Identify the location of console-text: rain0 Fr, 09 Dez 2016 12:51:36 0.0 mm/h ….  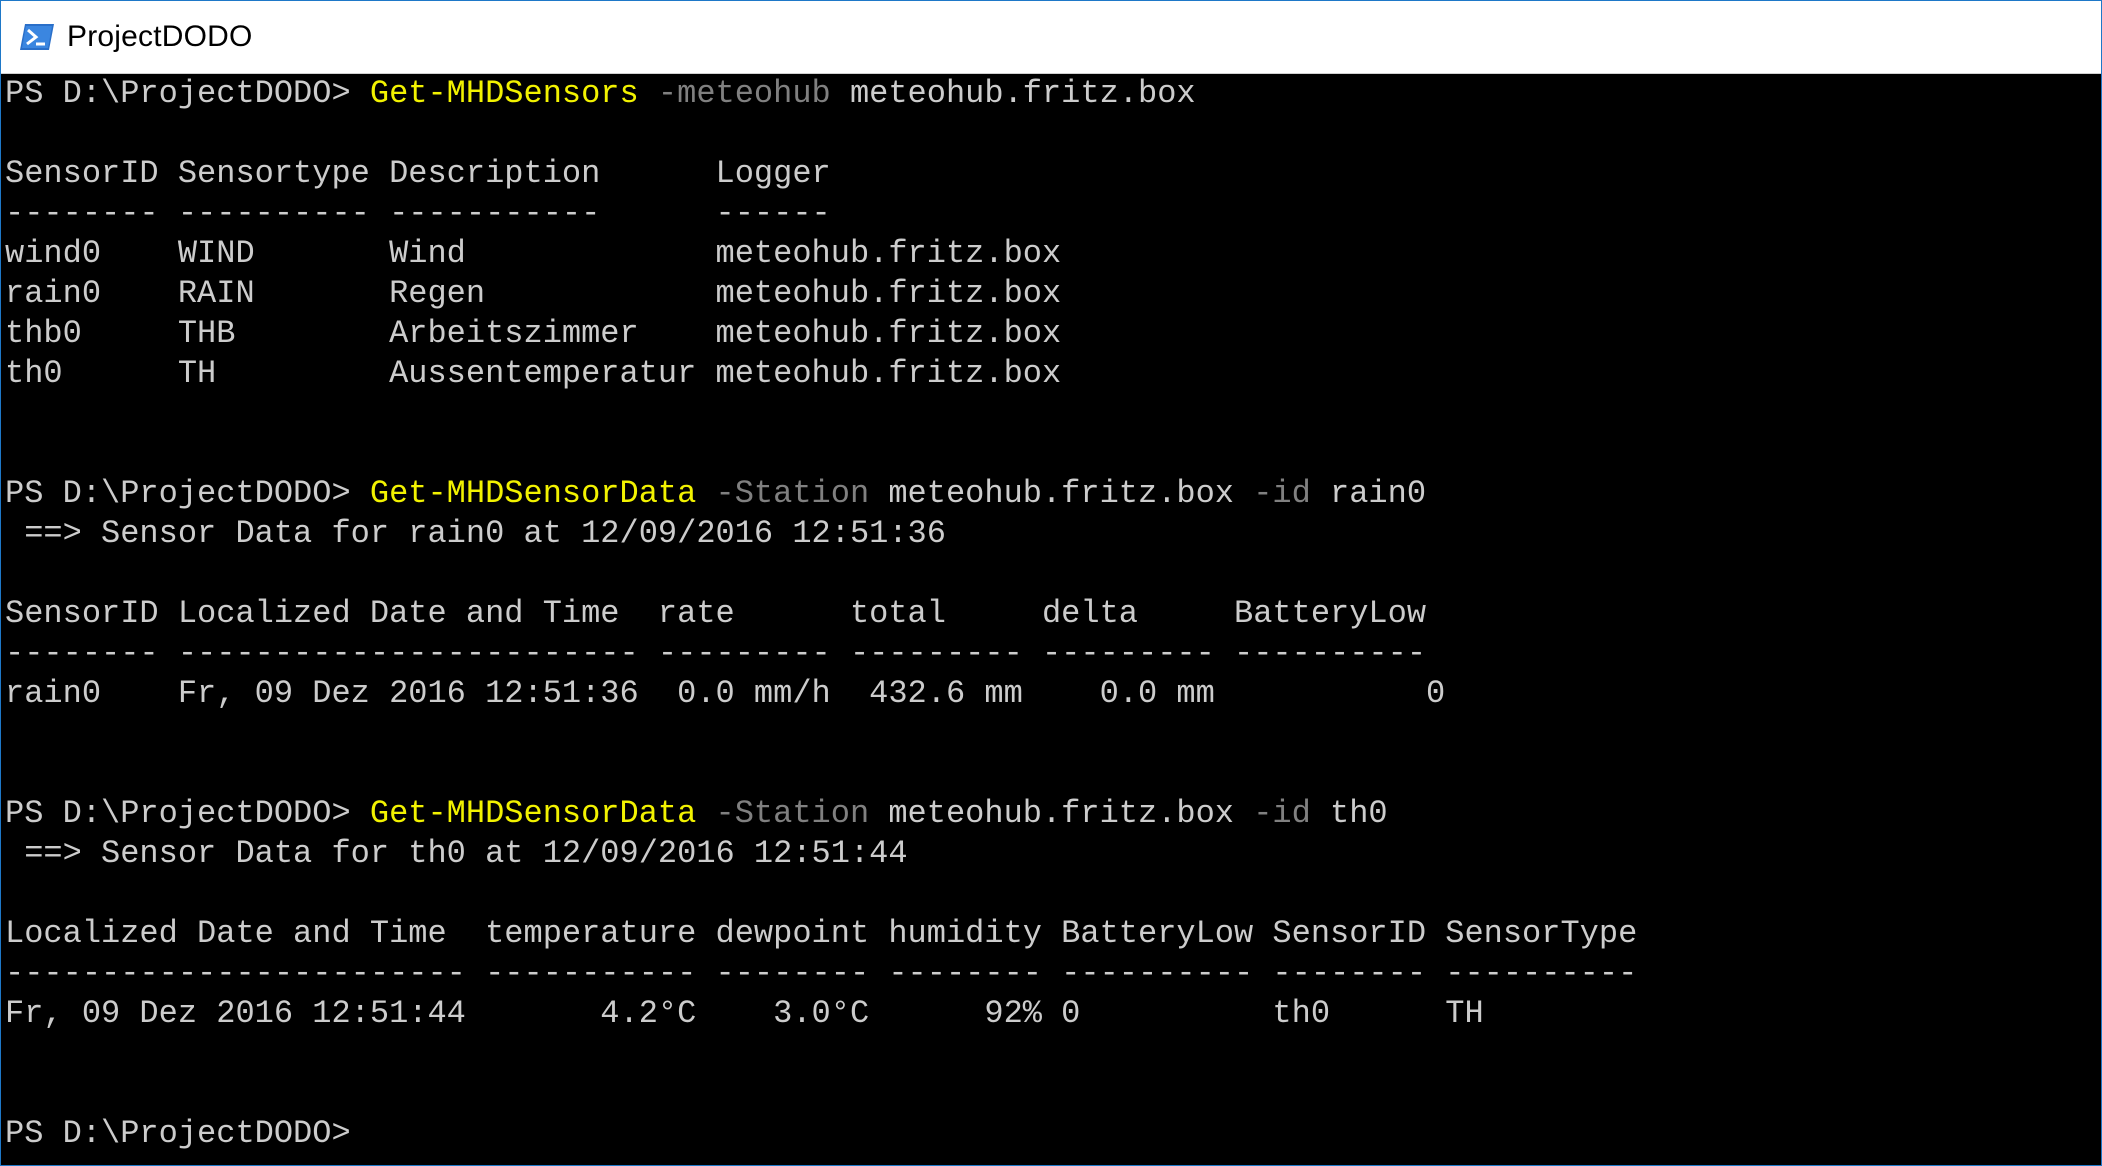
(725, 693).